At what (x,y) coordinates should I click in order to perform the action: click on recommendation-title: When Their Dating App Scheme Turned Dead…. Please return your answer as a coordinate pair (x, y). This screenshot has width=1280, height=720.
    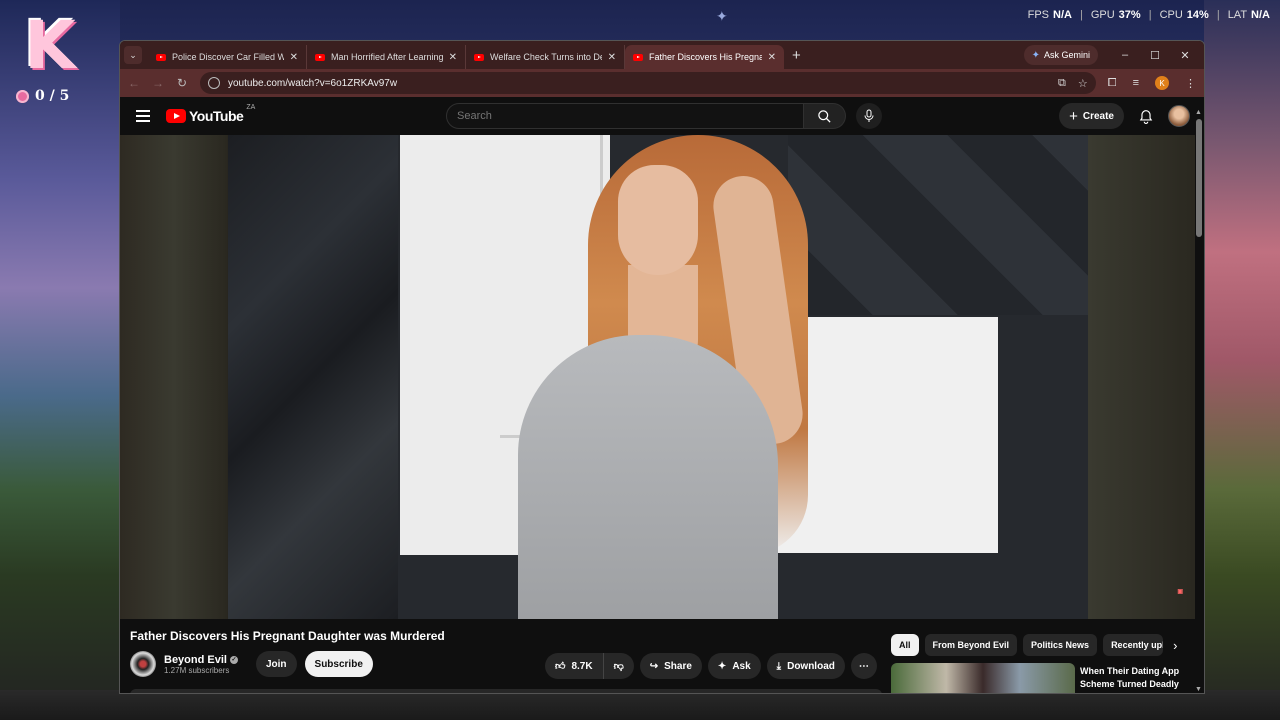
    Looking at the image, I should click on (1135, 678).